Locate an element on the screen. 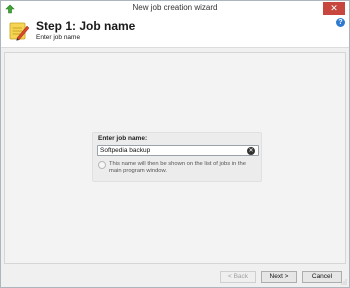 This screenshot has width=350, height=288. back-button: < Back is located at coordinates (238, 277).